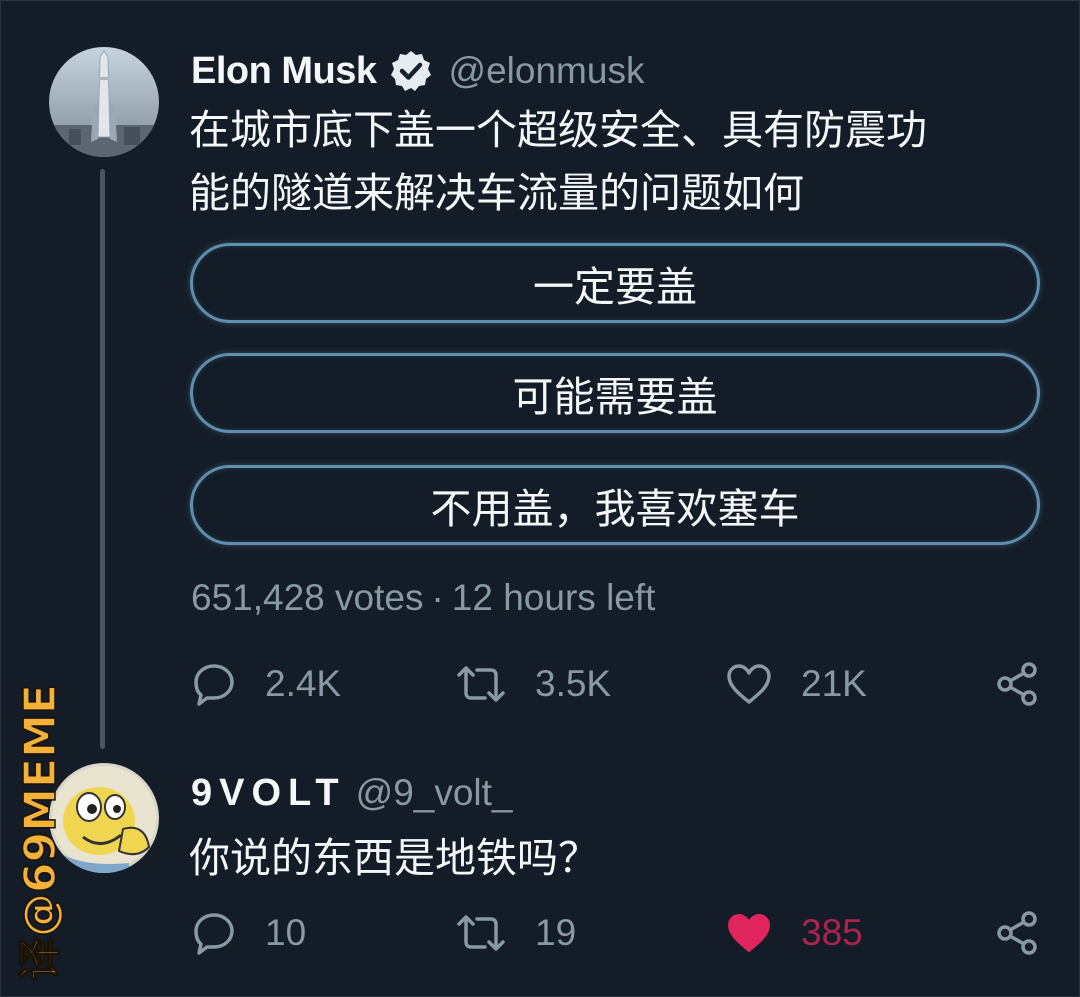 This screenshot has height=997, width=1080. Describe the element at coordinates (558, 130) in the screenshot. I see `tweet-text-line-1: 在城市底下盖一个超级安全、具有防震功` at that location.